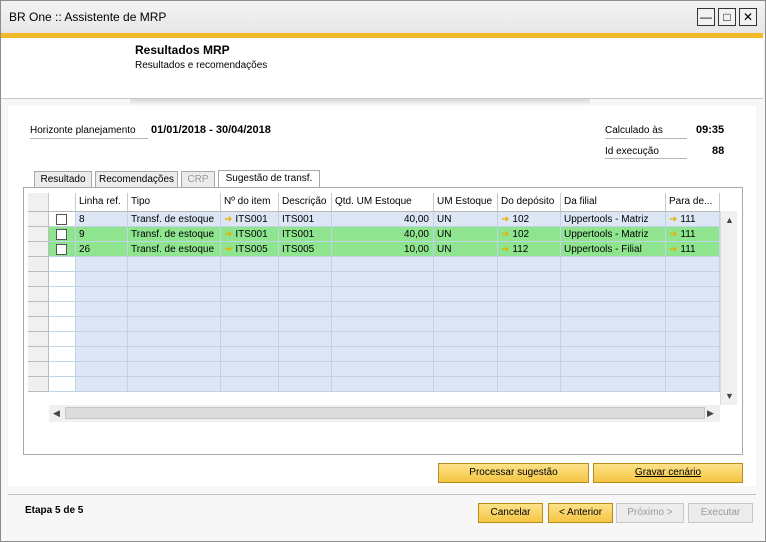  I want to click on cell-item: ➜ ITS001, so click(250, 219).